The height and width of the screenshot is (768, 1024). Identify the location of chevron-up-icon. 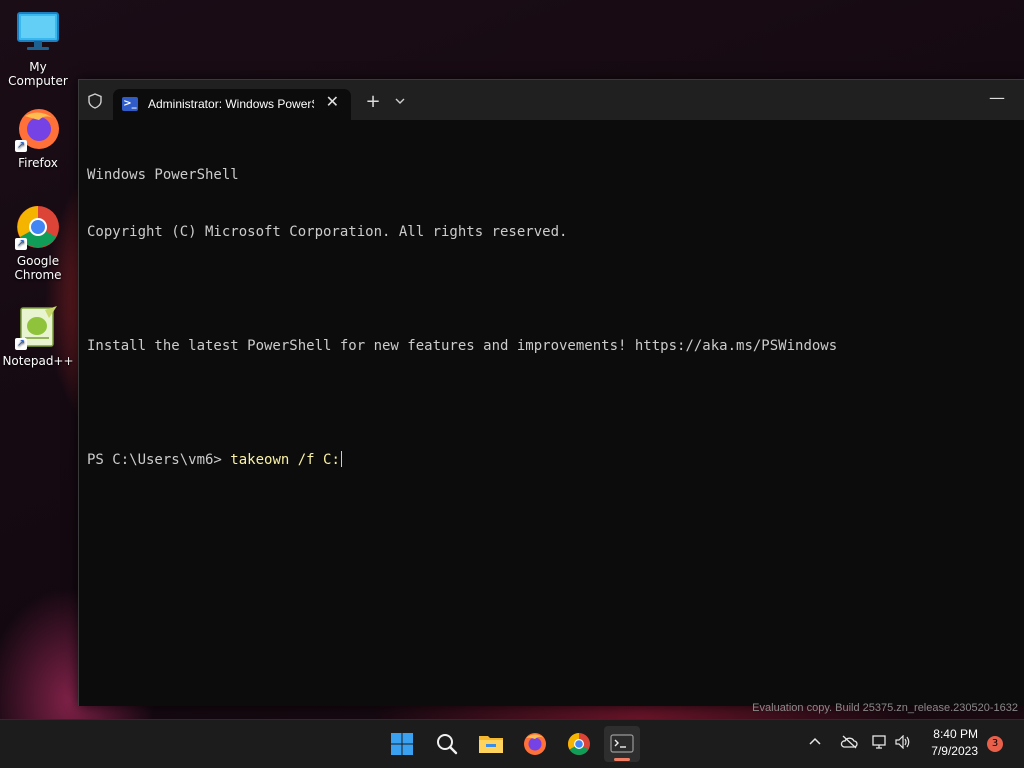
(815, 741).